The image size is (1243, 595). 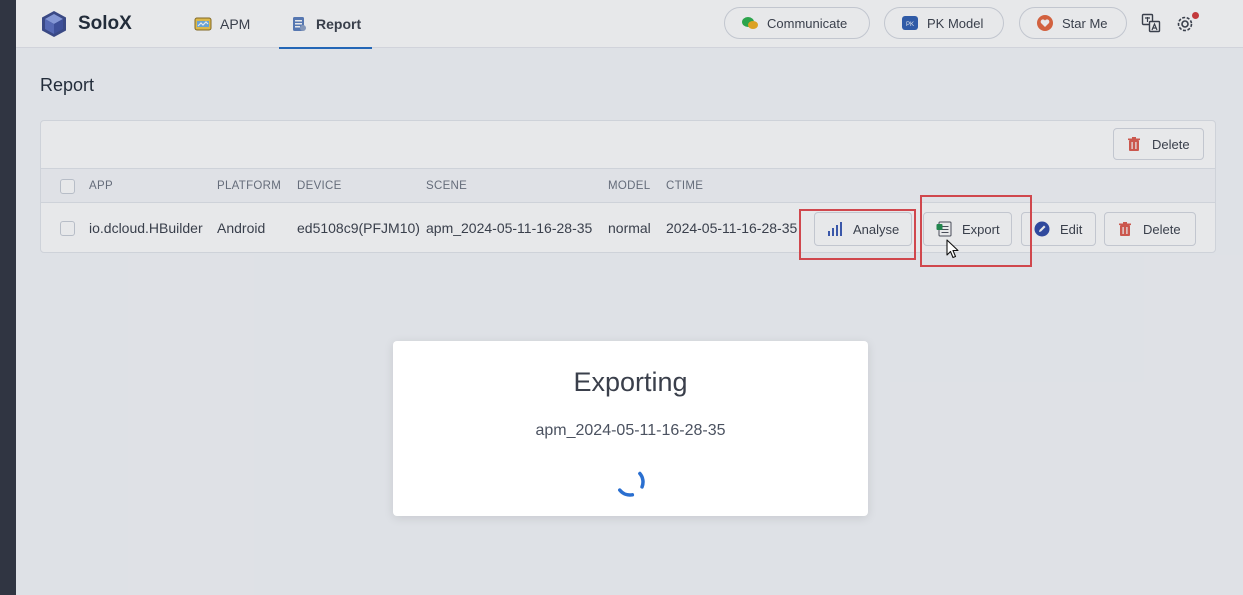 What do you see at coordinates (952, 249) in the screenshot?
I see `mouse-cursor-icon` at bounding box center [952, 249].